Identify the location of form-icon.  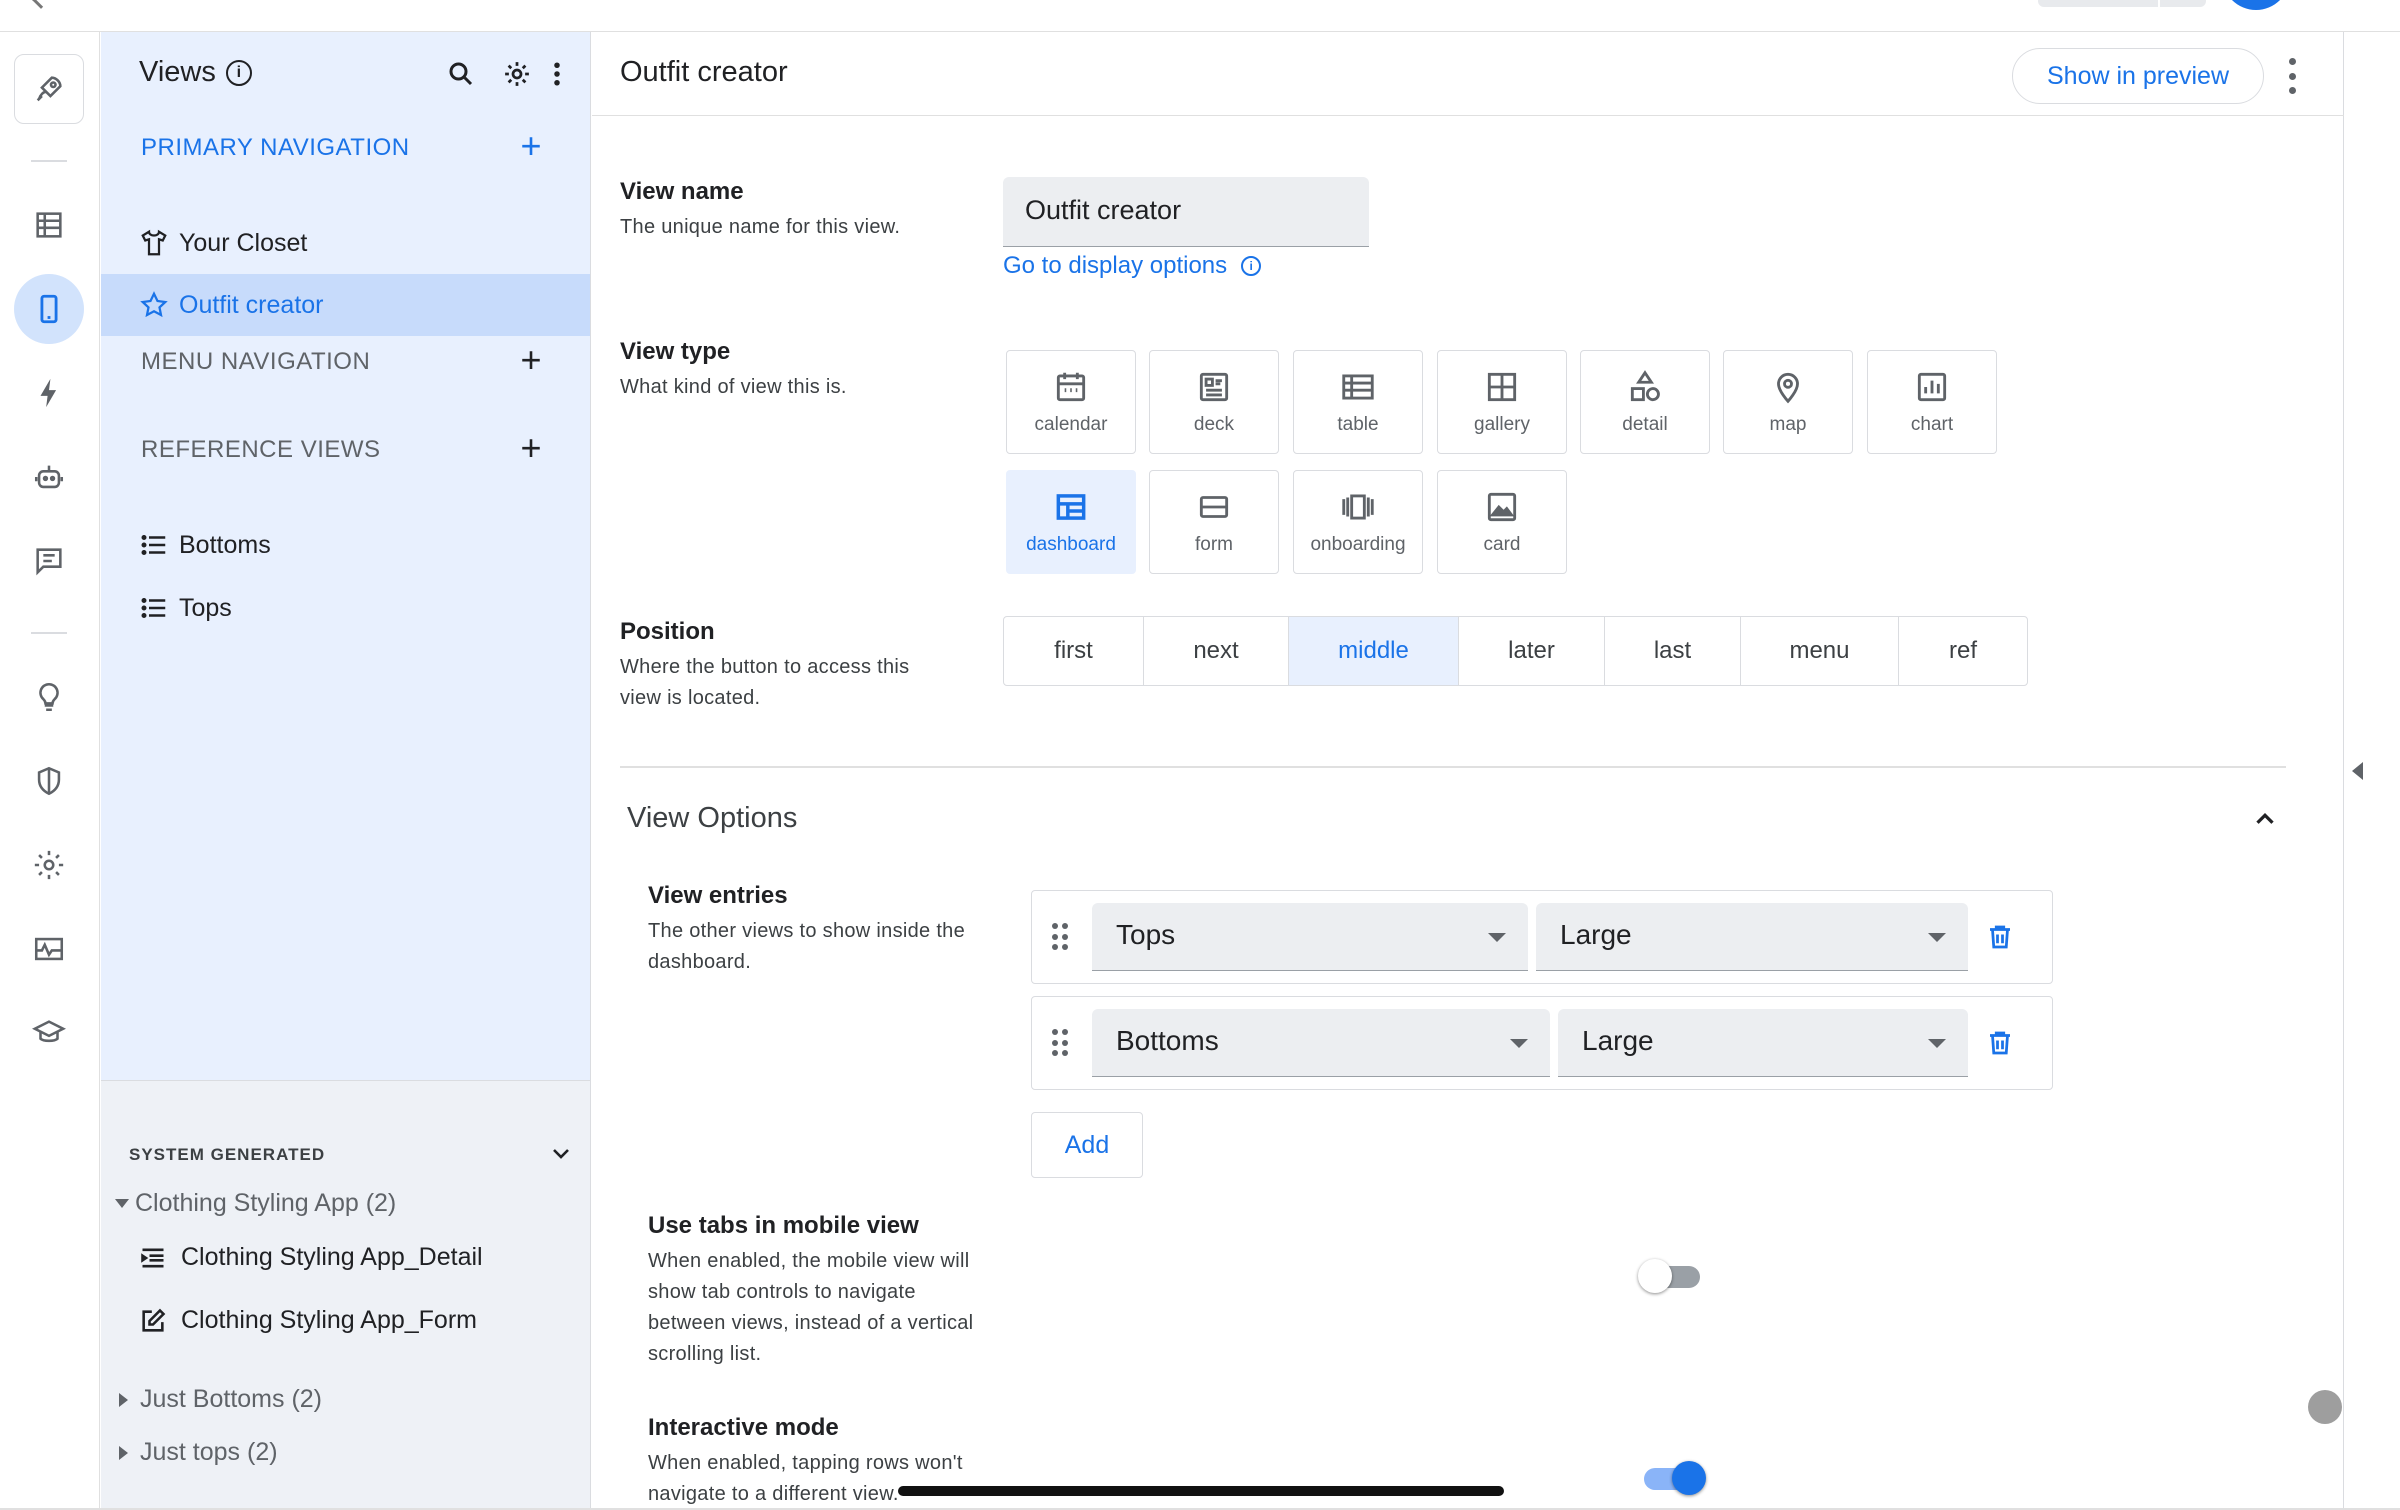
(1214, 507).